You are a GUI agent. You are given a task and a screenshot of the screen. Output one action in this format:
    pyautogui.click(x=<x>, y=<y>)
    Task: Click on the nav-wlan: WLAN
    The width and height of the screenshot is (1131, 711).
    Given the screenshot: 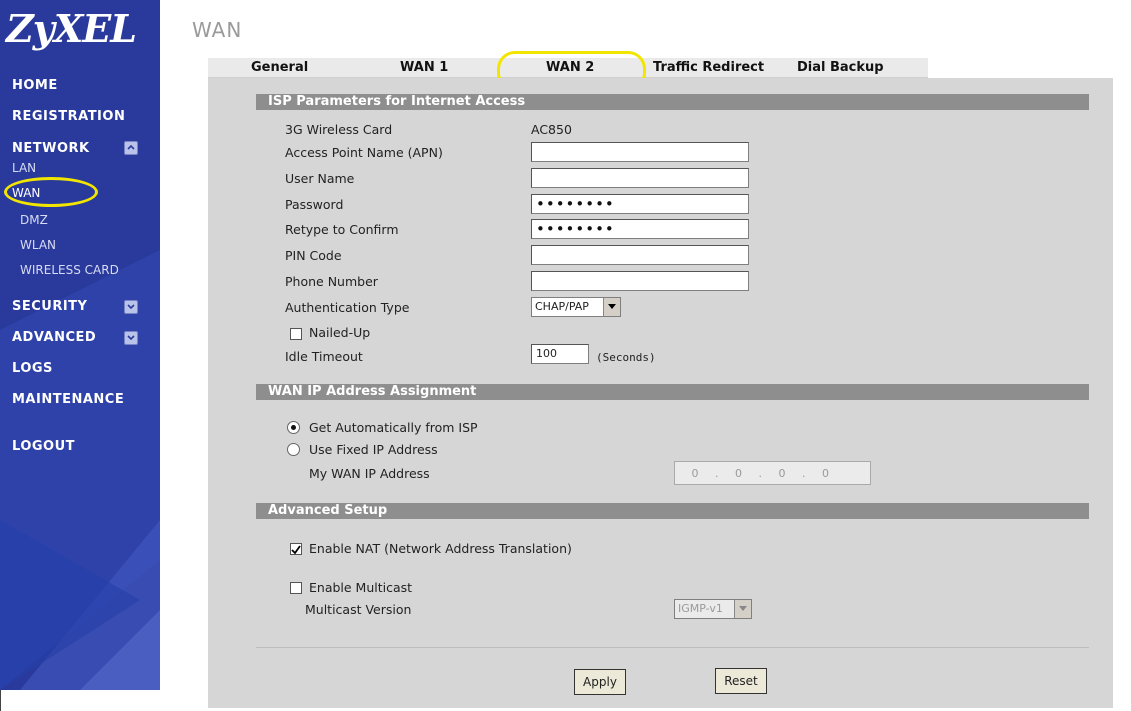 What is the action you would take?
    pyautogui.click(x=38, y=245)
    